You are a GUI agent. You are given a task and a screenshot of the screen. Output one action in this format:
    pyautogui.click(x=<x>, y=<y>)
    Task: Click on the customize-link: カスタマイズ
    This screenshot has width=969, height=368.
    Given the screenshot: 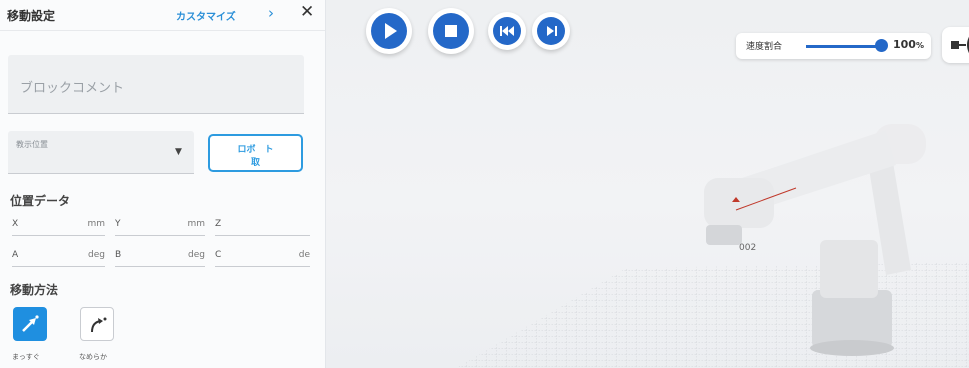 What is the action you would take?
    pyautogui.click(x=206, y=15)
    